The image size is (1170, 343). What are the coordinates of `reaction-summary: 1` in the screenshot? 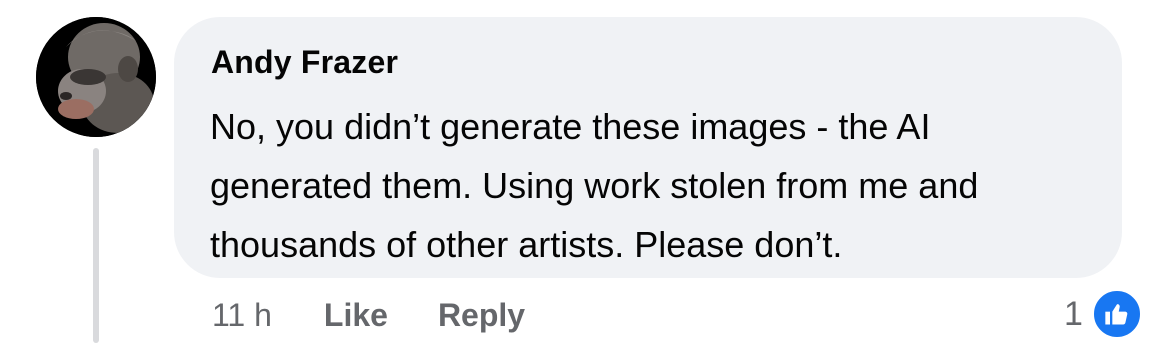 It's located at (1103, 314).